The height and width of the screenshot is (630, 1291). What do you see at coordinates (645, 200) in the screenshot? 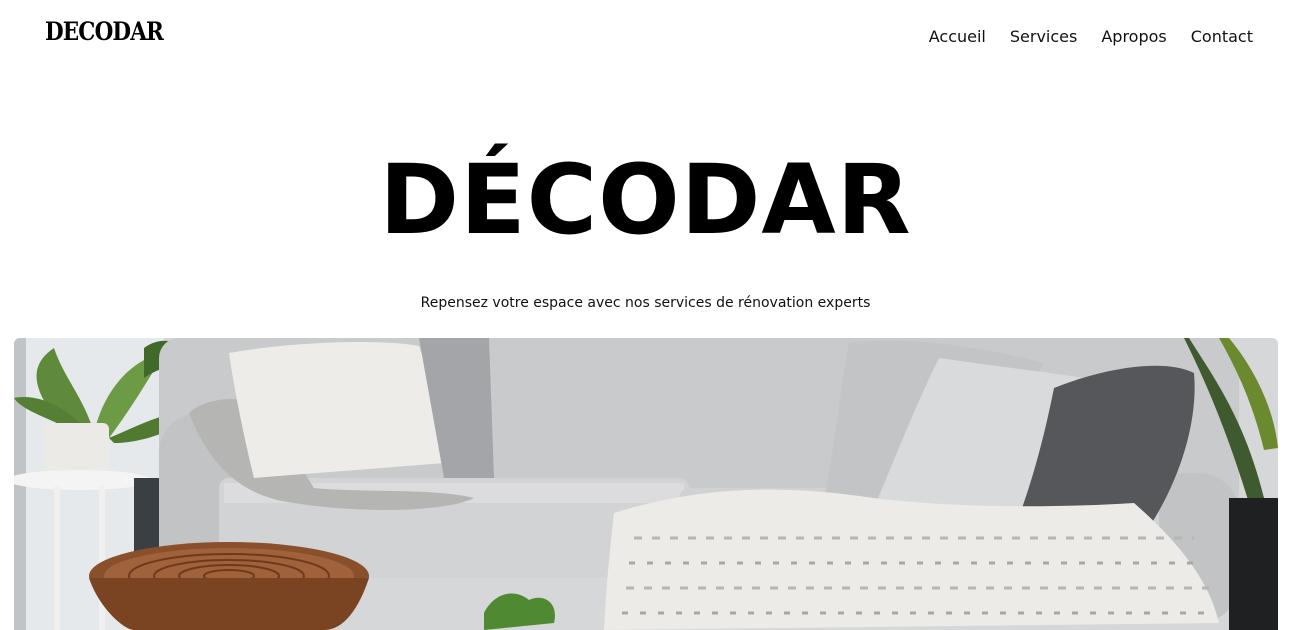
I see `hero-title: DÉCODAR` at bounding box center [645, 200].